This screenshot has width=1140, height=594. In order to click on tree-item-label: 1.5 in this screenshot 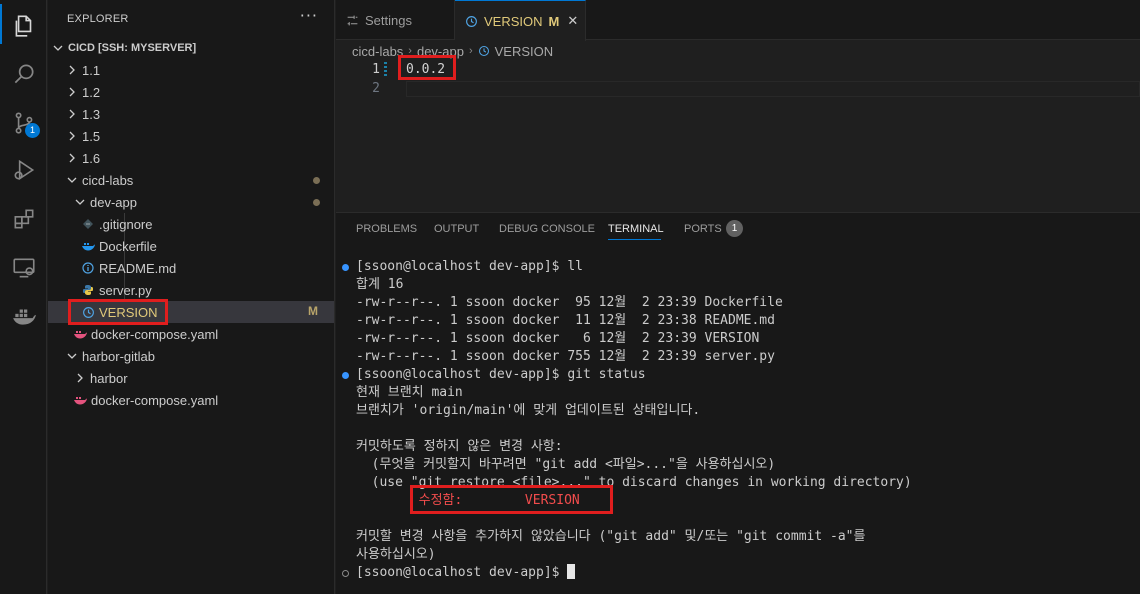, I will do `click(91, 136)`.